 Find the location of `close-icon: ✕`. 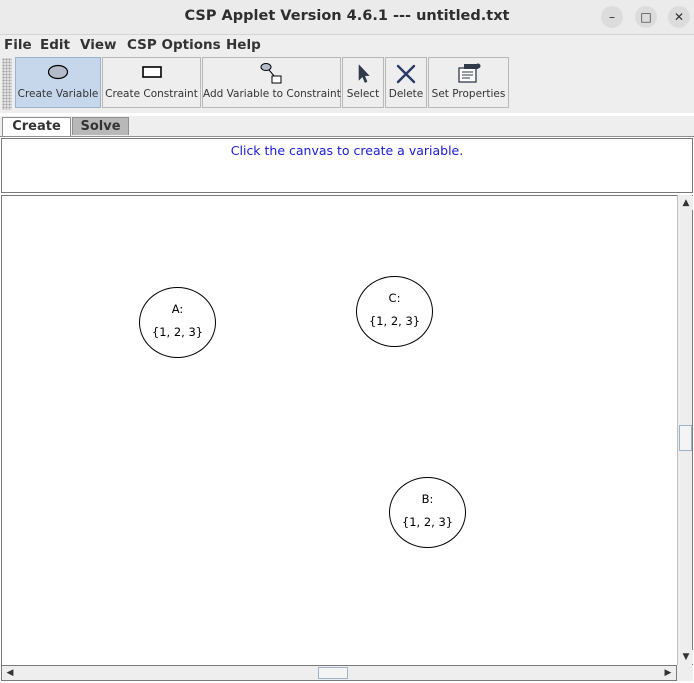

close-icon: ✕ is located at coordinates (679, 17).